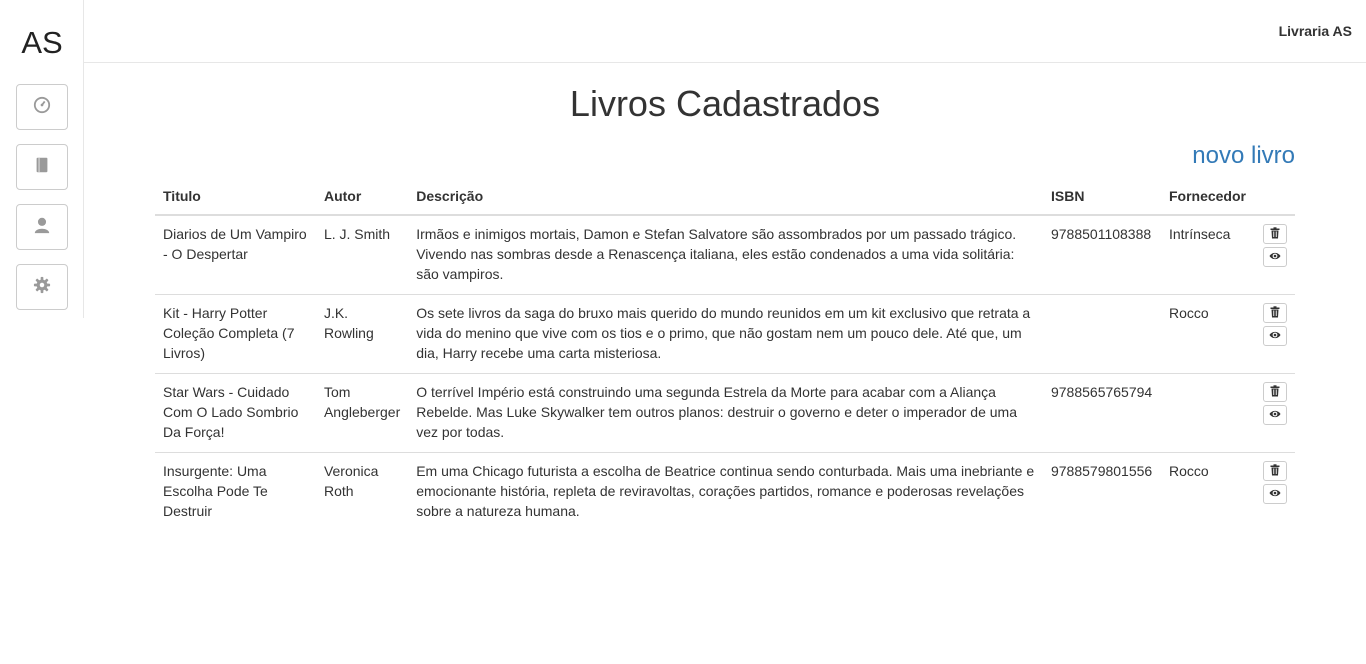 The width and height of the screenshot is (1366, 664). What do you see at coordinates (357, 234) in the screenshot?
I see `cell-autor: L. J. Smith` at bounding box center [357, 234].